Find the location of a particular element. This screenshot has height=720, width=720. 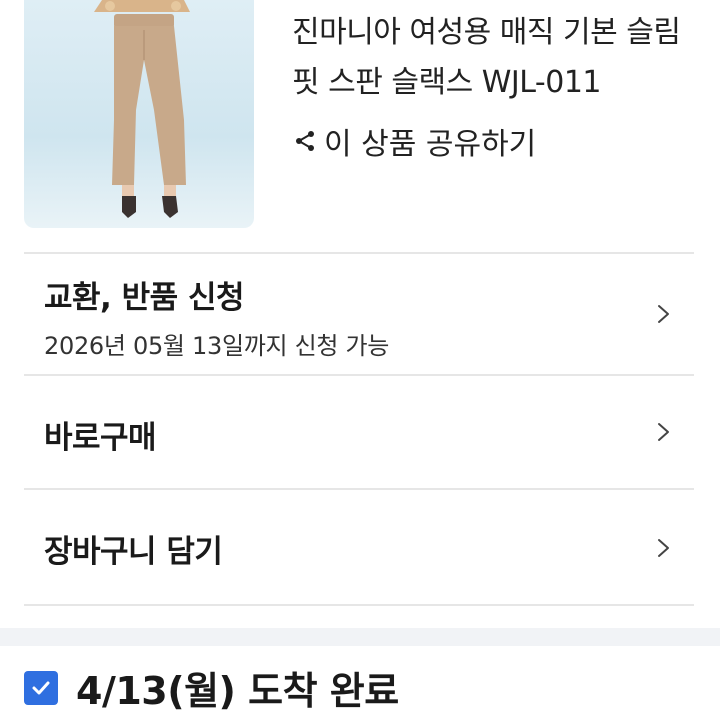

add-to-cart-label: 장바구니 담기 is located at coordinates (133, 552).